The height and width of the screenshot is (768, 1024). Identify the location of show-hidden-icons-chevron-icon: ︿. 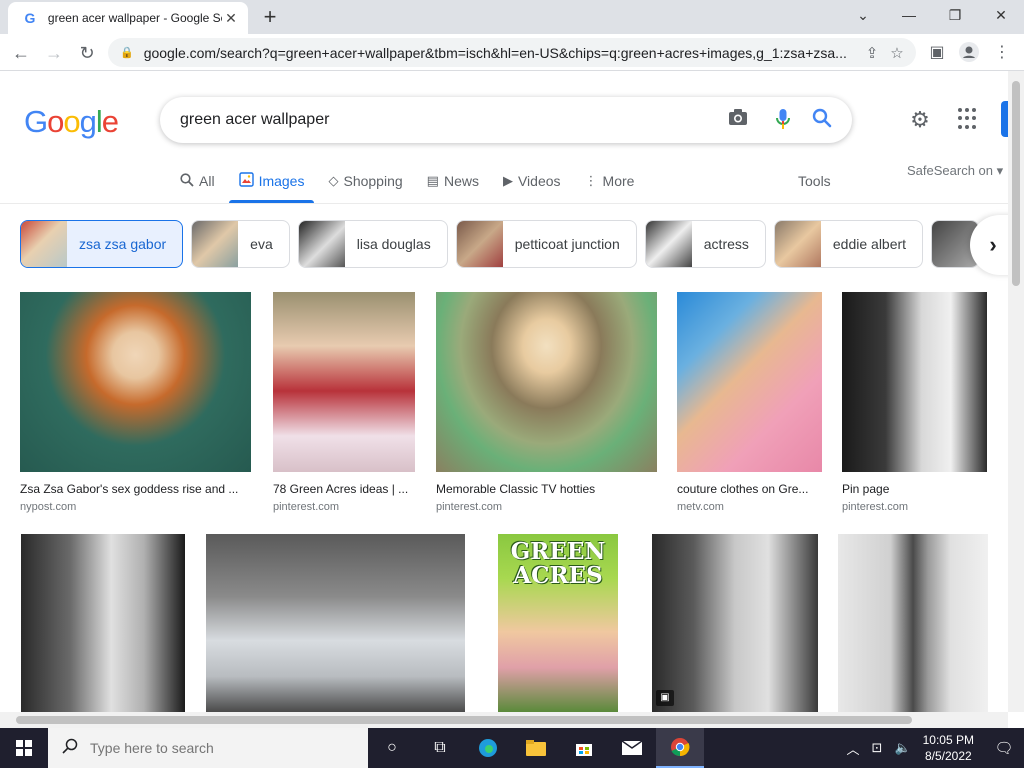
(853, 748).